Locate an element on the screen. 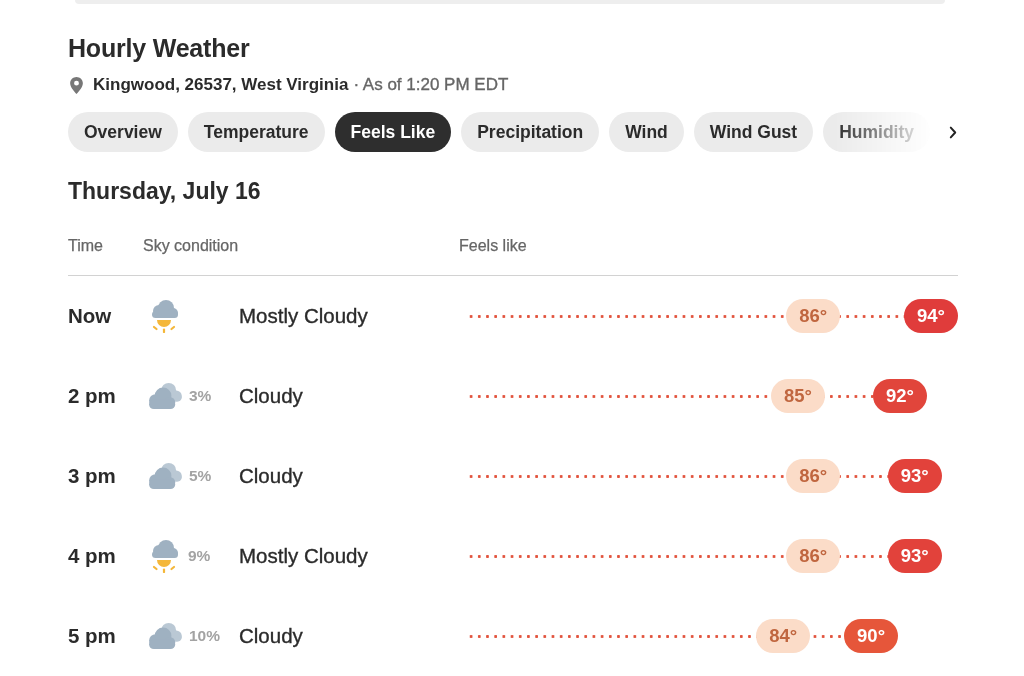 This screenshot has width=1024, height=676. tab: Feels Like is located at coordinates (393, 132).